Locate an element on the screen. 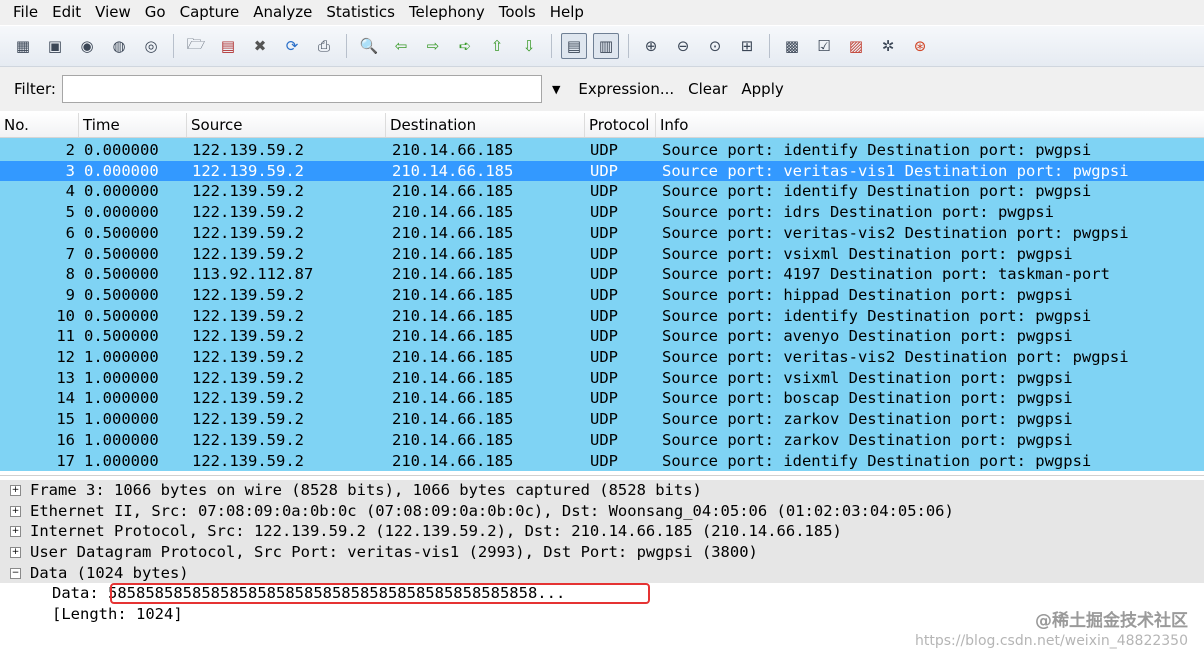 The image size is (1204, 662). column-header-protocol: Protocol is located at coordinates (619, 125).